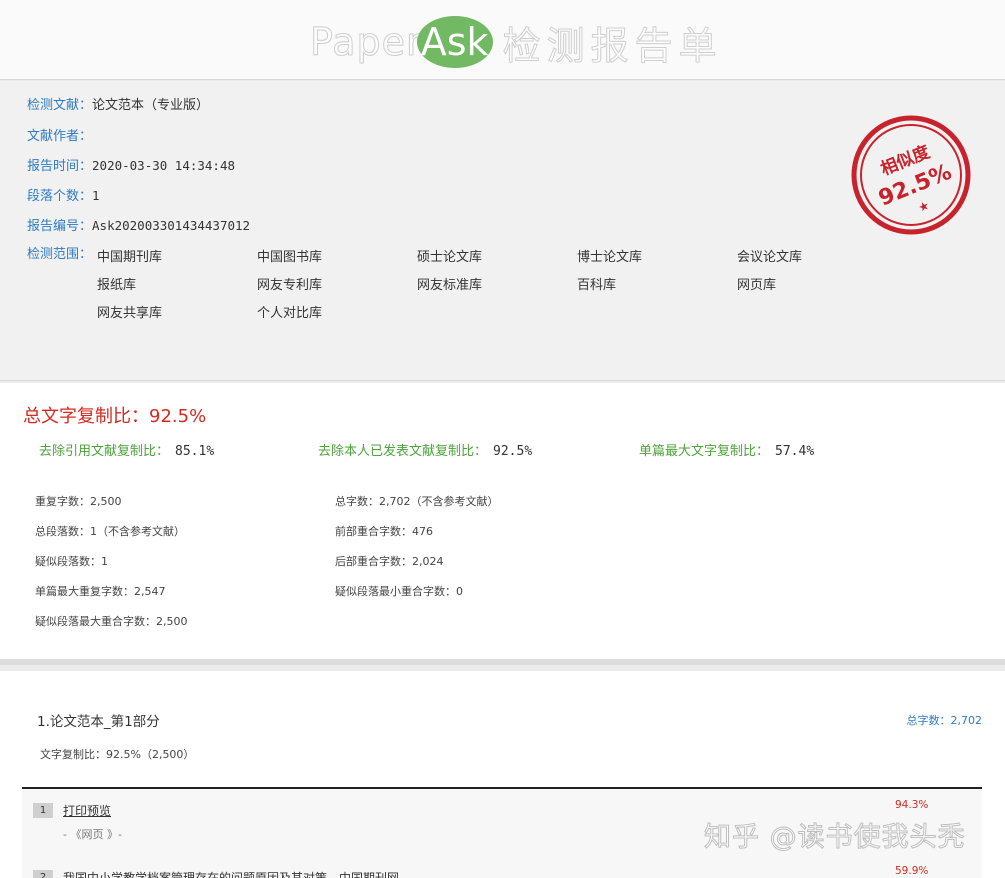 The height and width of the screenshot is (878, 1005). I want to click on report-time-value: 2020-03-30 14:34:48, so click(164, 165).